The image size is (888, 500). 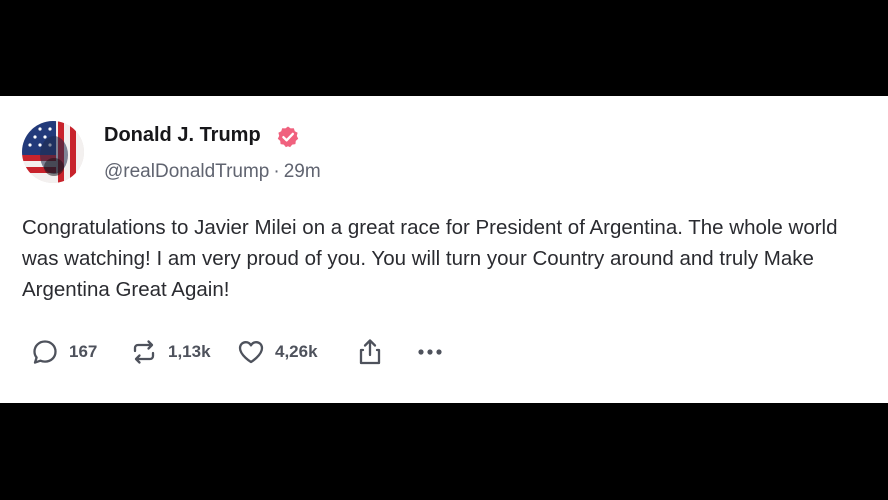 I want to click on retruth-count: 1,13k, so click(x=189, y=351).